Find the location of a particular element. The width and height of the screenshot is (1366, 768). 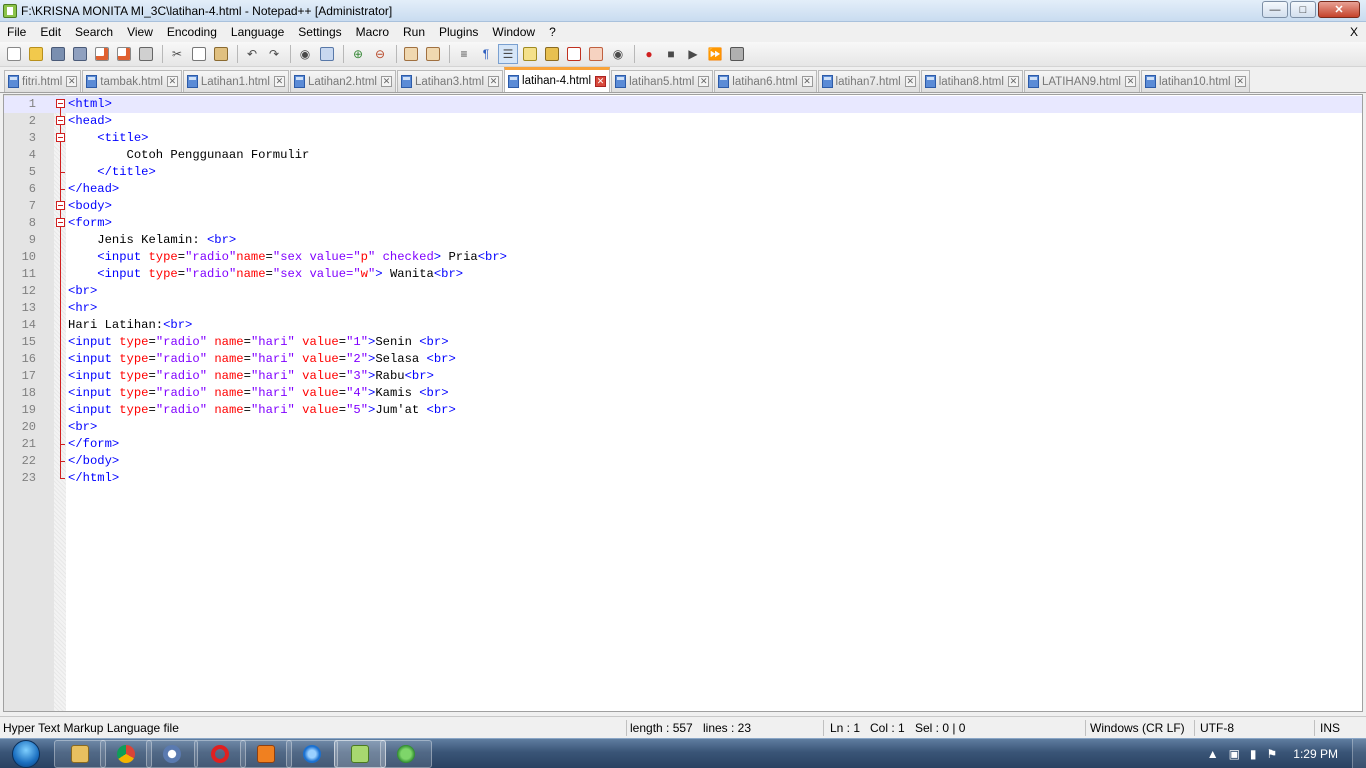

maximize-button: □ is located at coordinates (1303, 9).